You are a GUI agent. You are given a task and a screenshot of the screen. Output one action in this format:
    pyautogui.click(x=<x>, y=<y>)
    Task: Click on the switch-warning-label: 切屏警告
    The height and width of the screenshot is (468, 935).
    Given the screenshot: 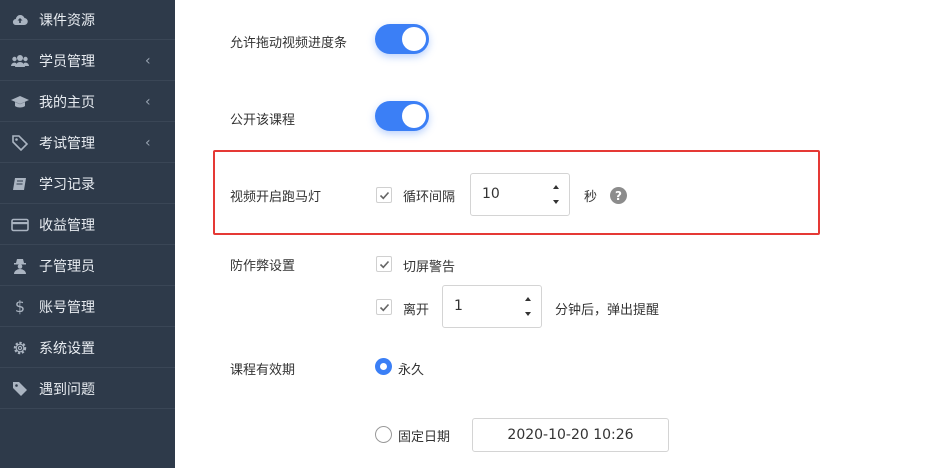 What is the action you would take?
    pyautogui.click(x=429, y=267)
    